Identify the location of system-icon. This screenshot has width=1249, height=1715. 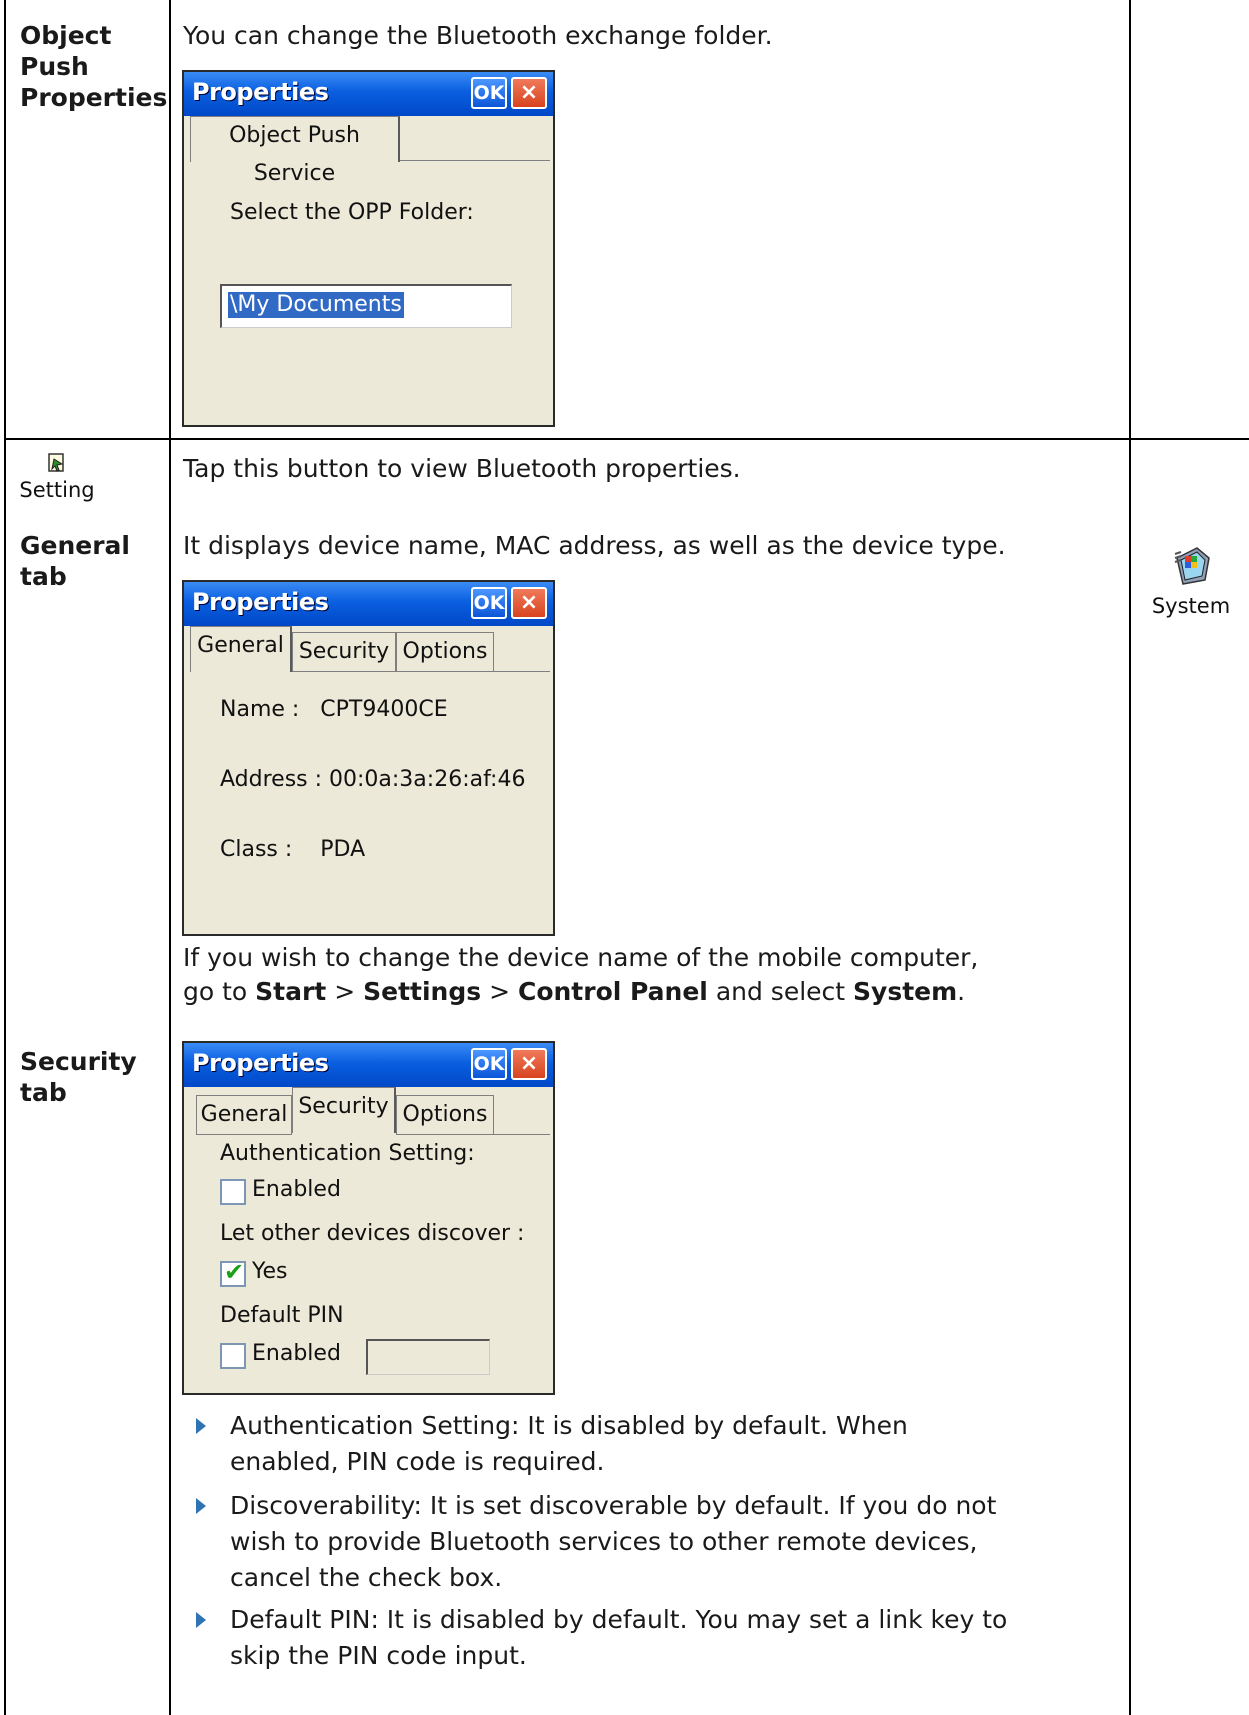
(1191, 564).